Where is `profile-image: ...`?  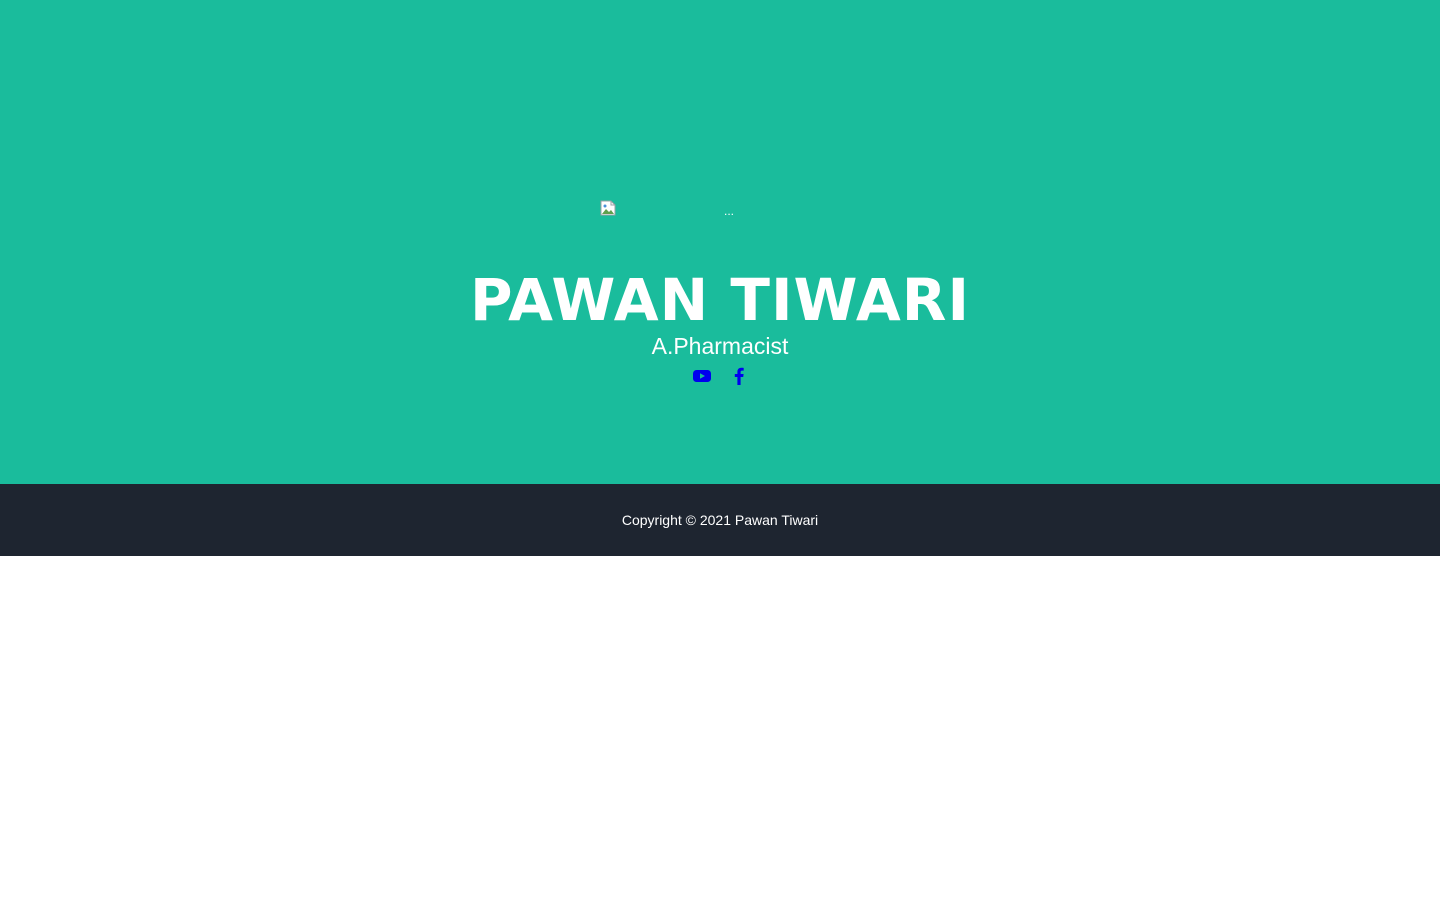 profile-image: ... is located at coordinates (720, 211).